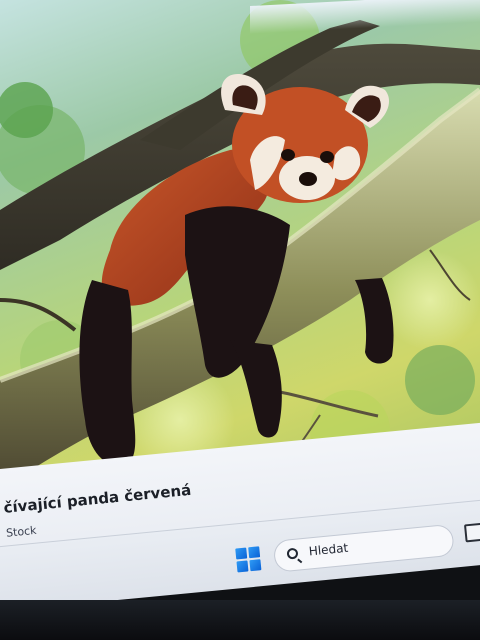  I want to click on windows-start-icon, so click(248, 559).